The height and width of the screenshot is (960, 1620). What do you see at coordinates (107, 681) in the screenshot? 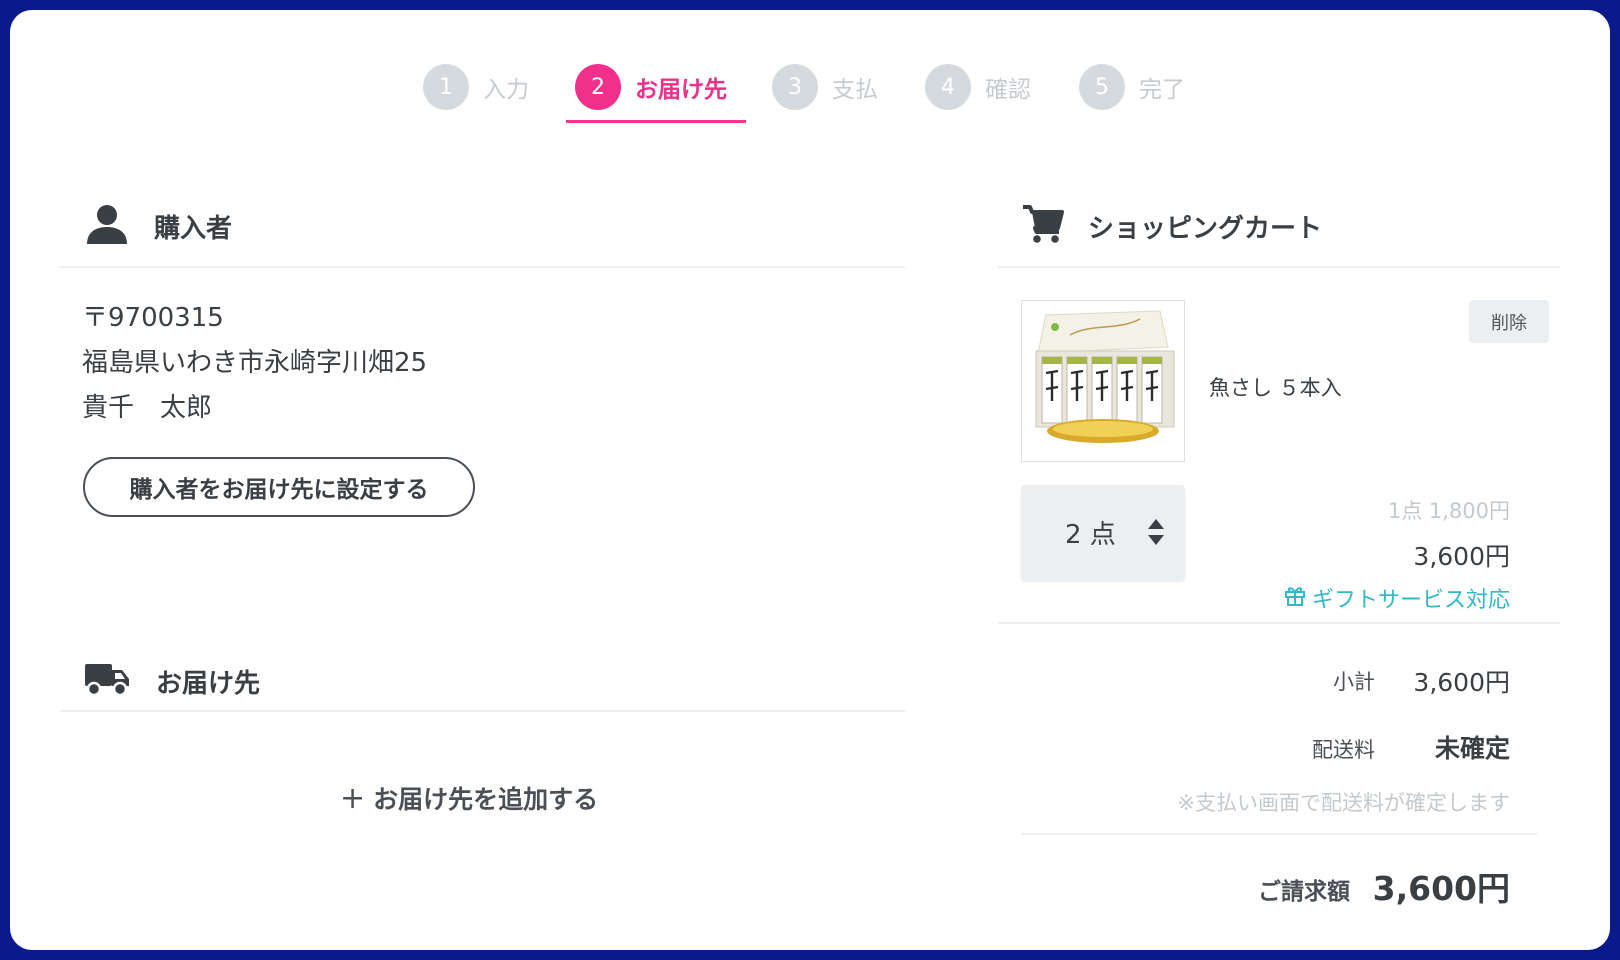
I see `truck-icon` at bounding box center [107, 681].